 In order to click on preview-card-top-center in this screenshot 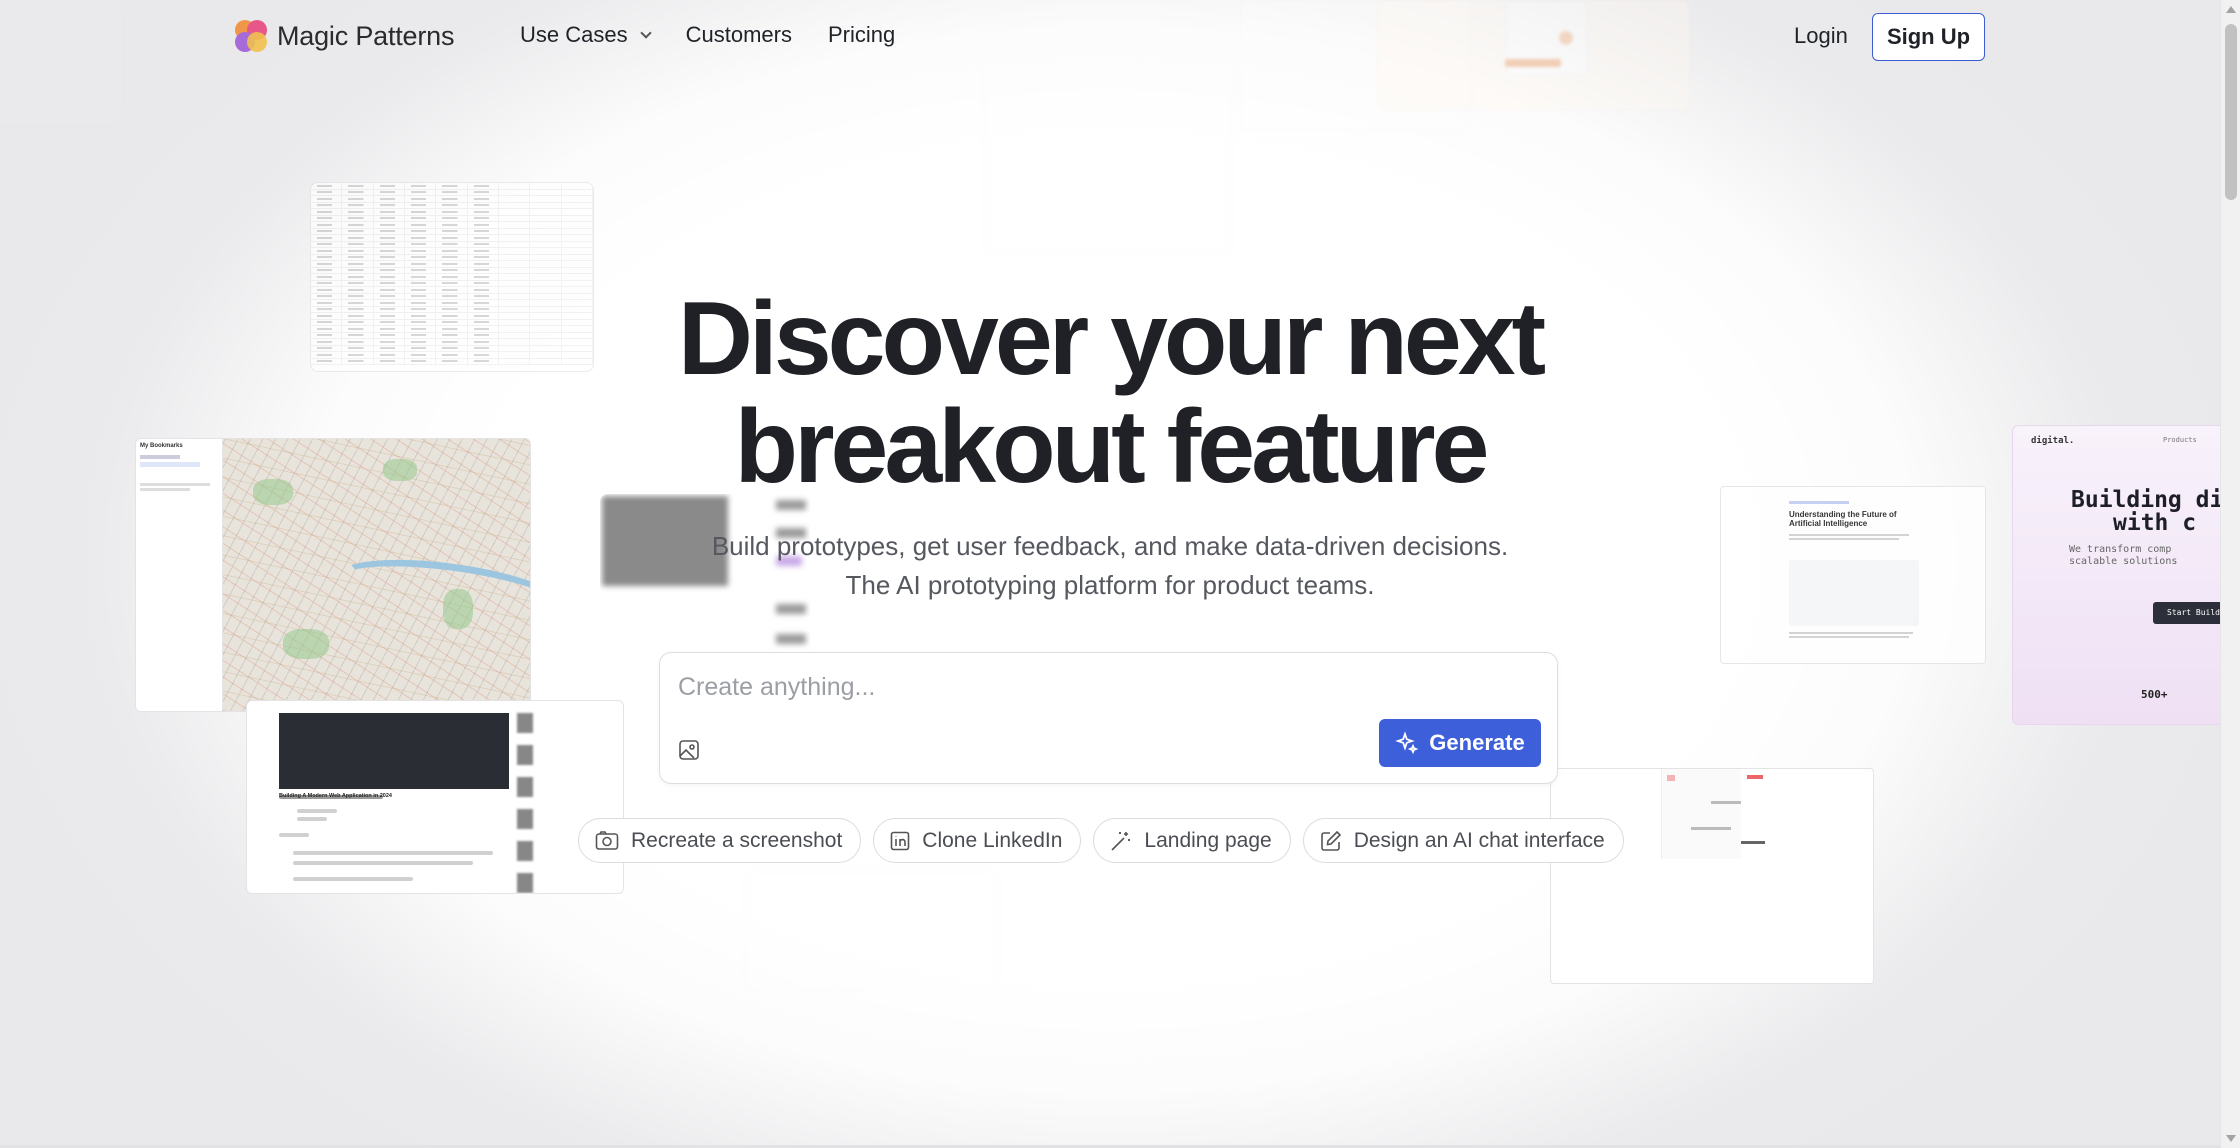, I will do `click(1108, 150)`.